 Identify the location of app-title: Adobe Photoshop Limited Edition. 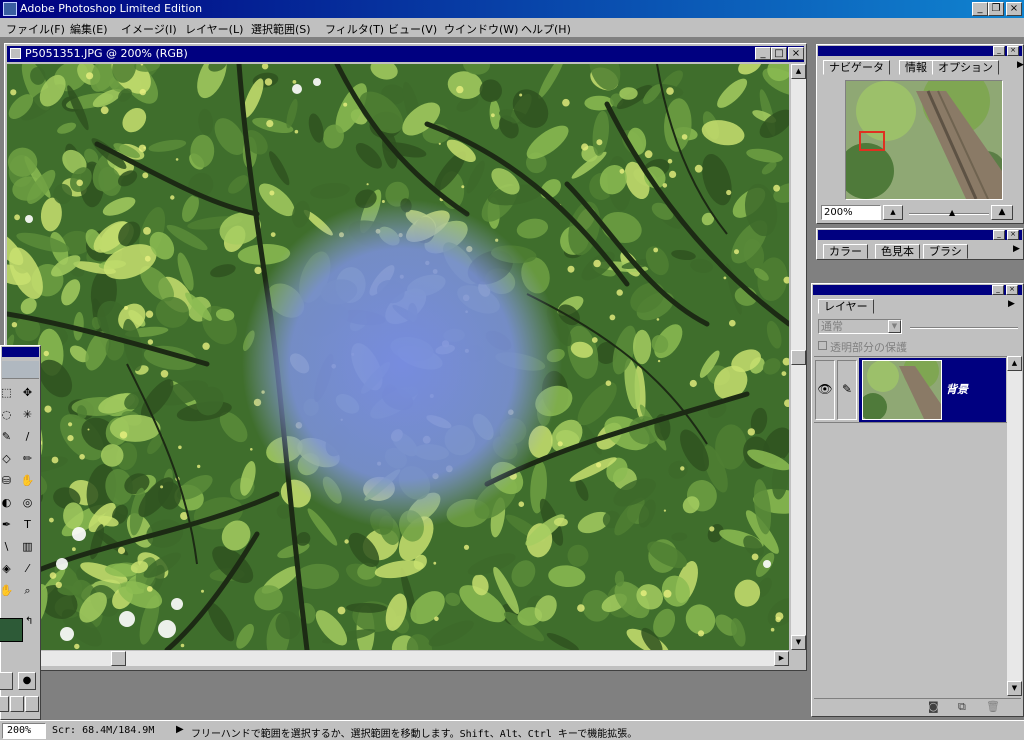
(111, 8).